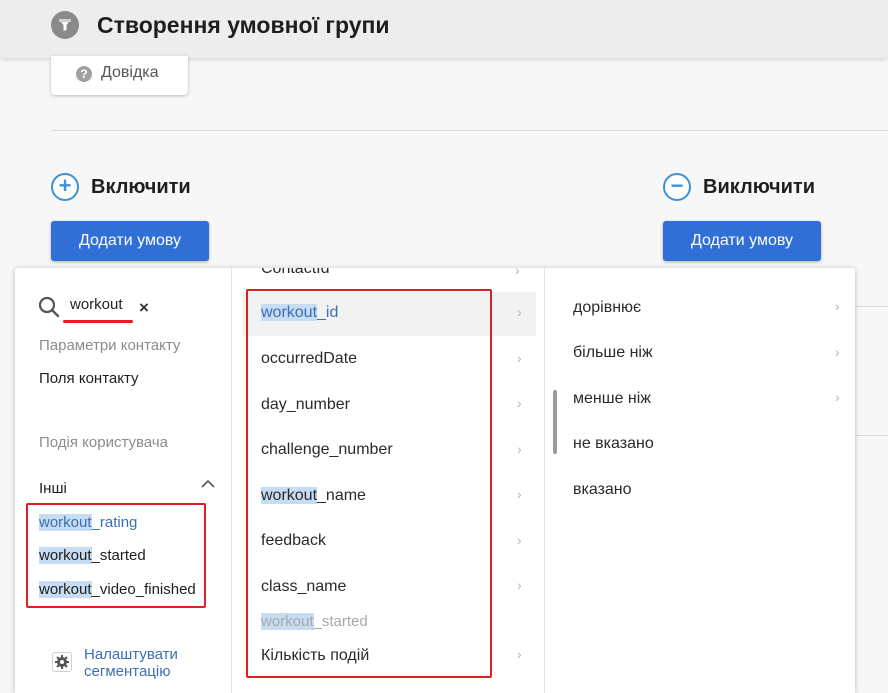 The image size is (888, 693). Describe the element at coordinates (49, 307) in the screenshot. I see `search-icon` at that location.